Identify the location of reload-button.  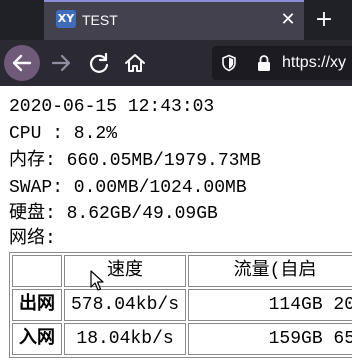
(99, 63).